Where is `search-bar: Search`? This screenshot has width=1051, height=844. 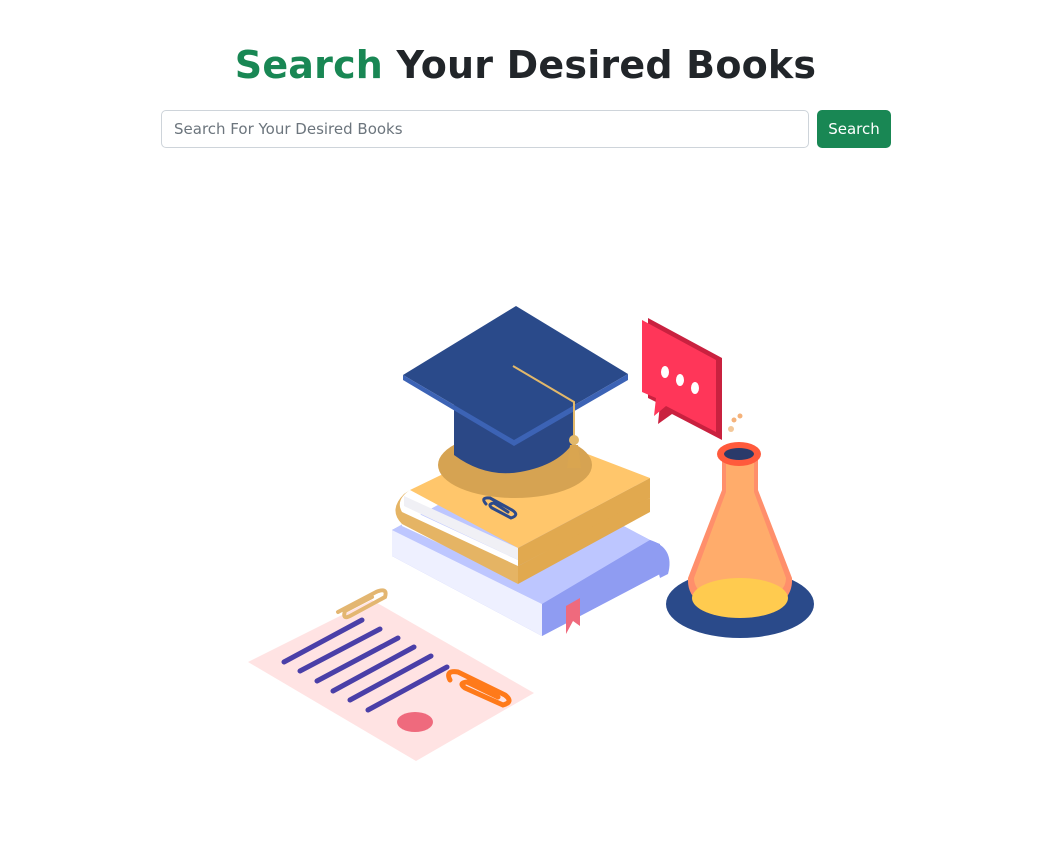 search-bar: Search is located at coordinates (526, 129).